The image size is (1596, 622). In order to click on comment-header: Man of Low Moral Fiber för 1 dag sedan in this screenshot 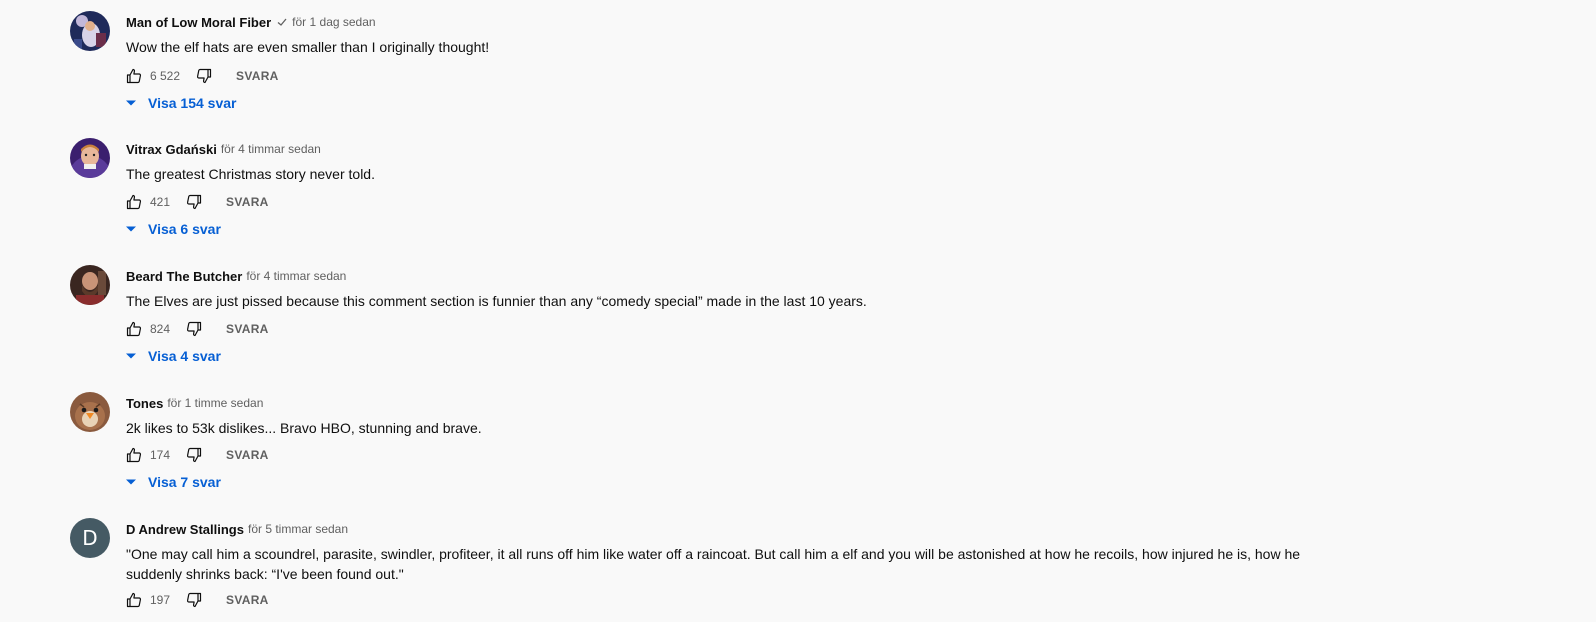, I will do `click(251, 22)`.